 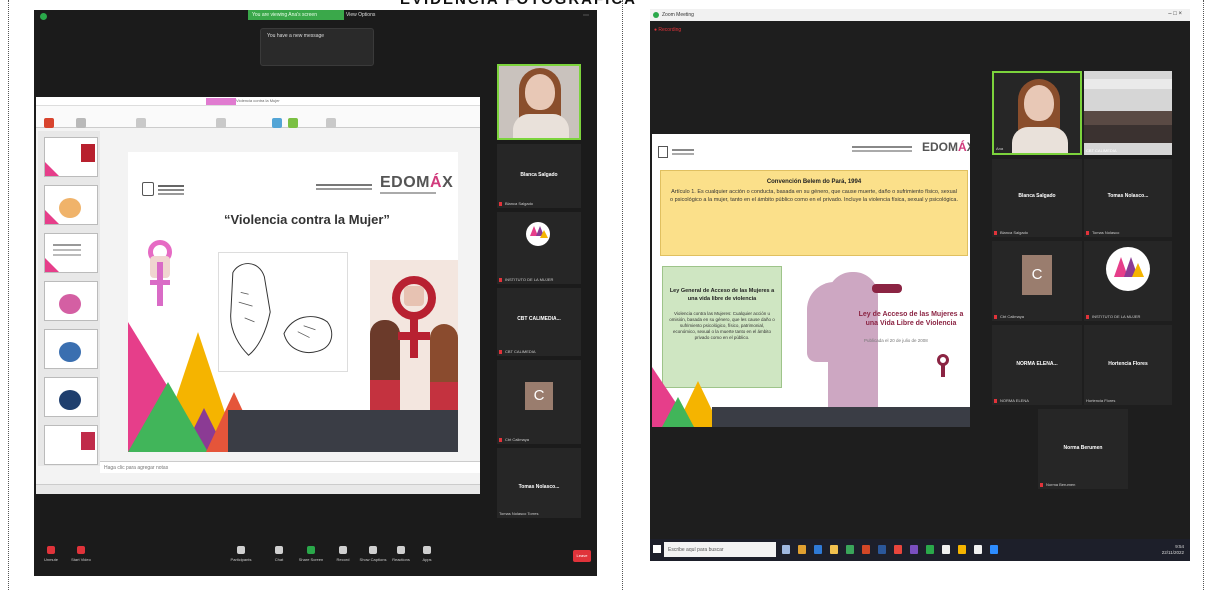 I want to click on arrange-icon, so click(x=293, y=123).